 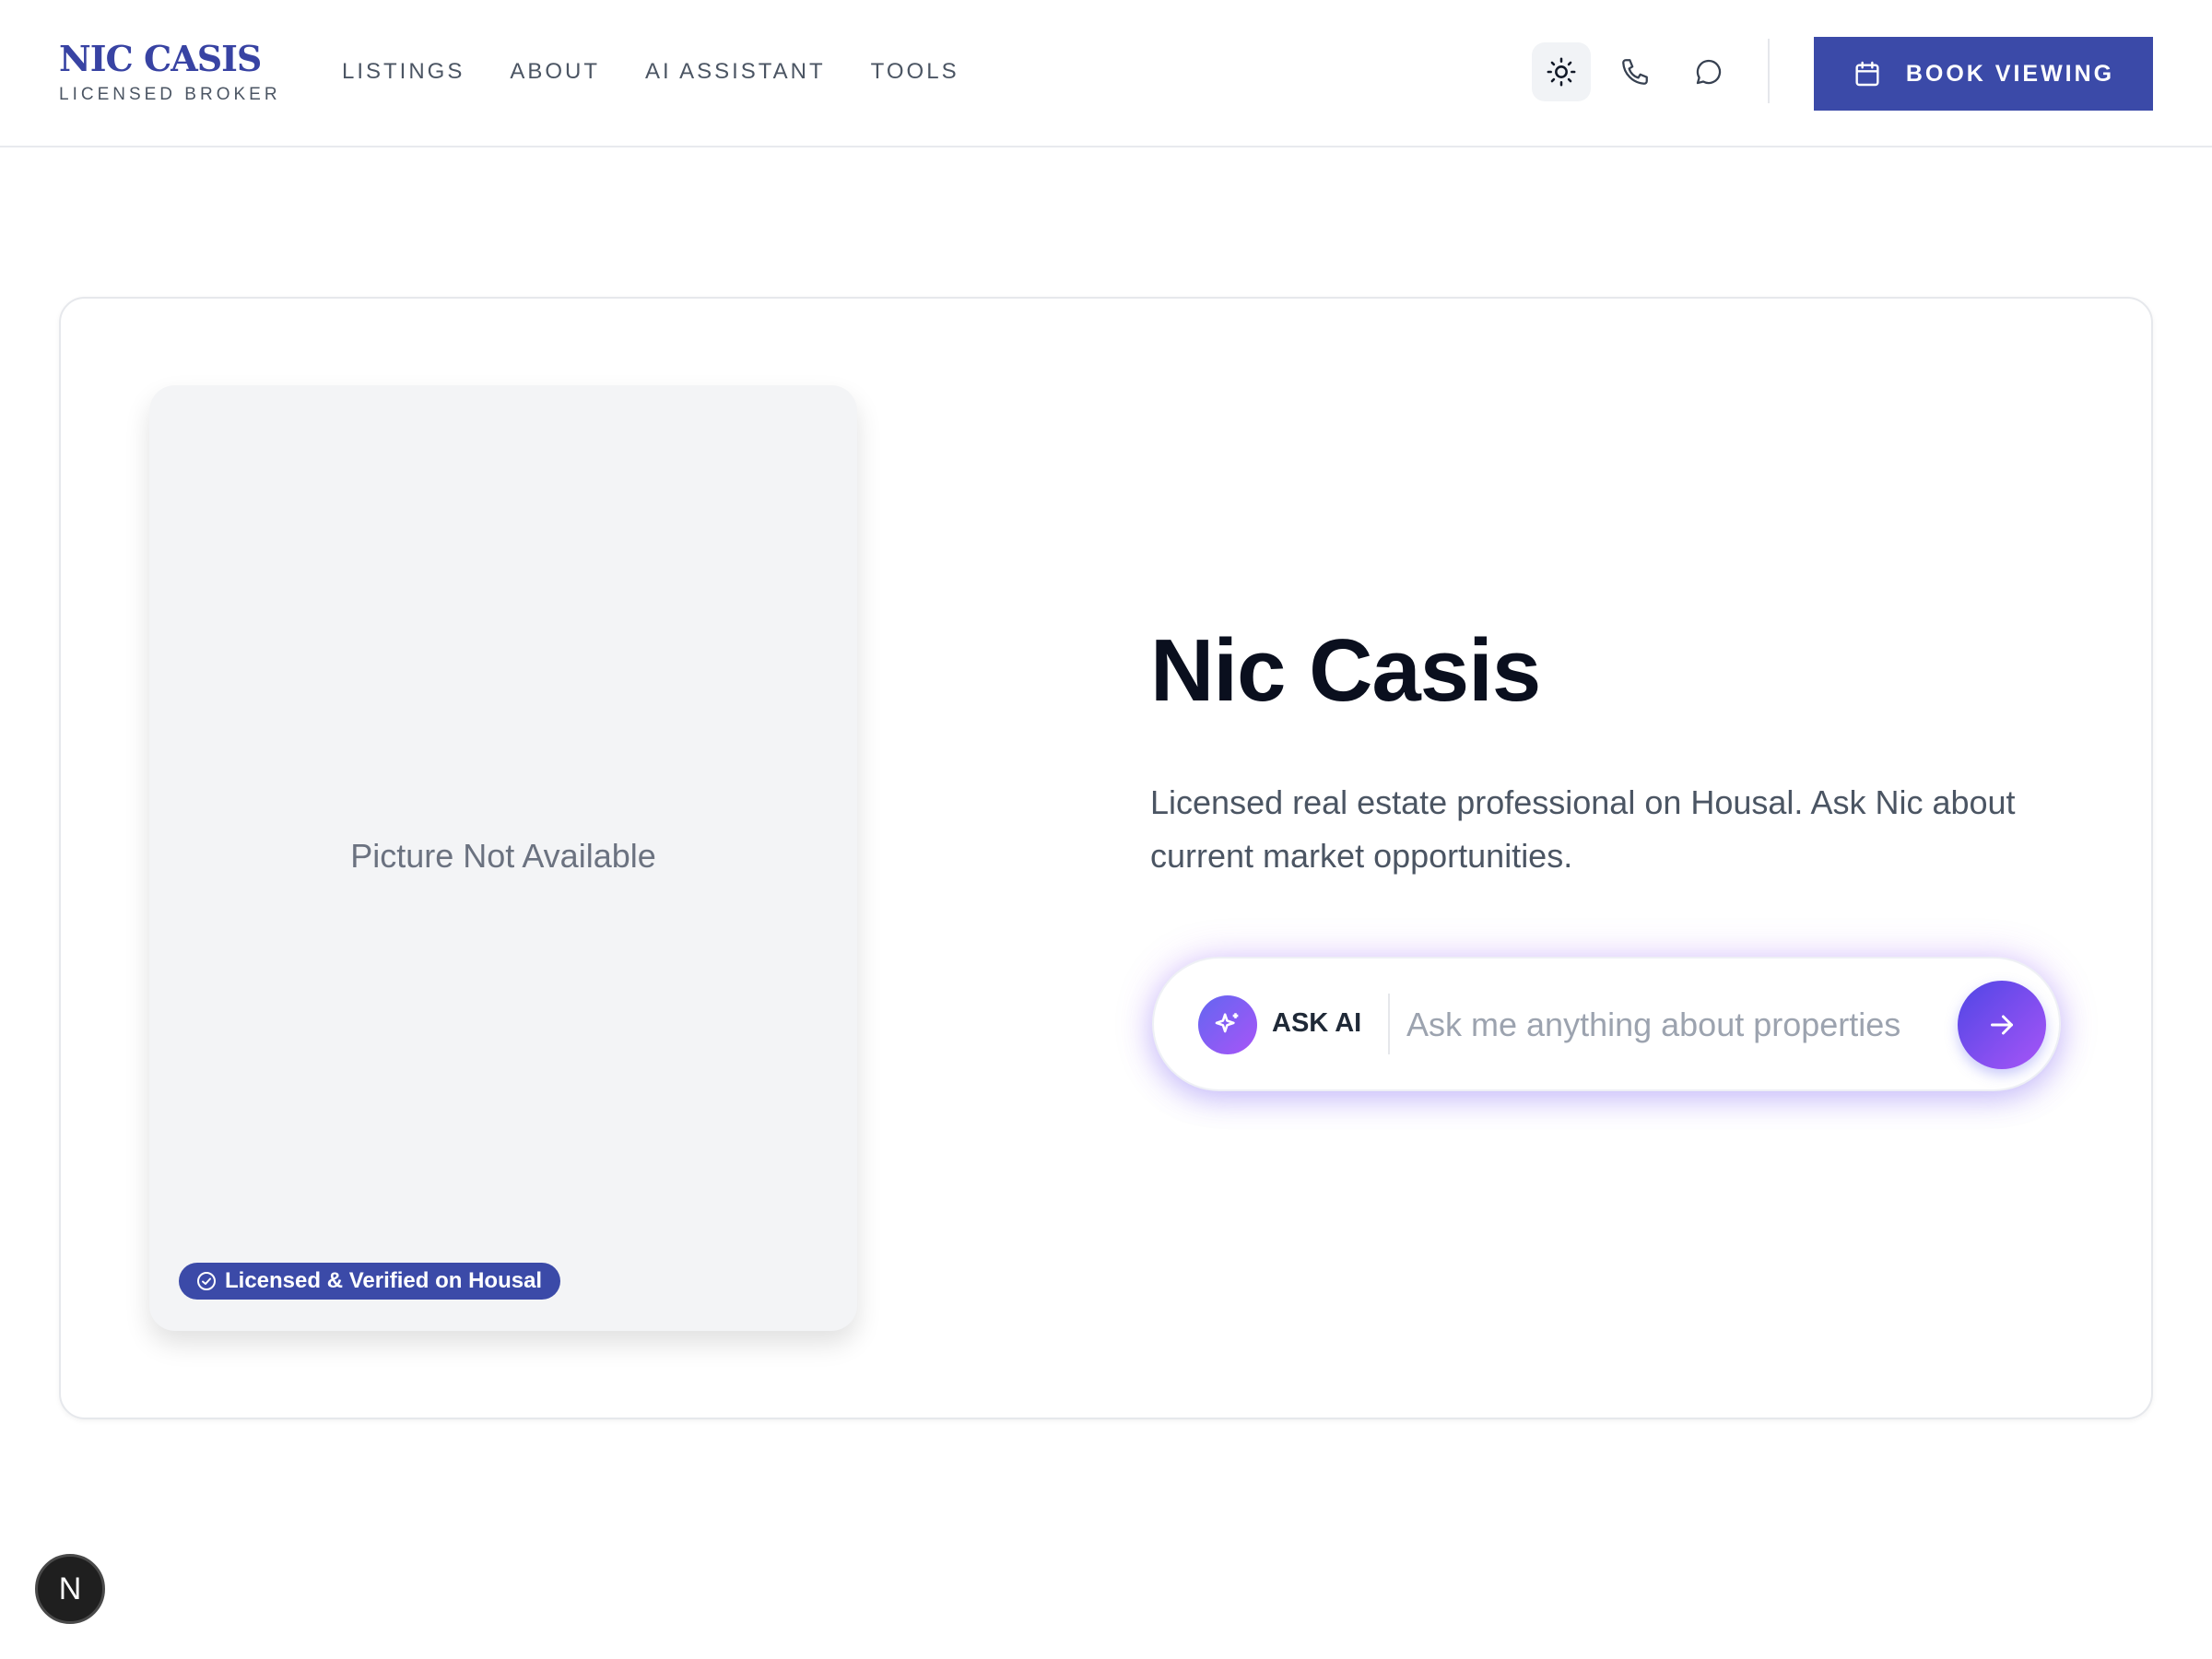 I want to click on book-viewing-button: BOOK VIEWING, so click(x=1983, y=74).